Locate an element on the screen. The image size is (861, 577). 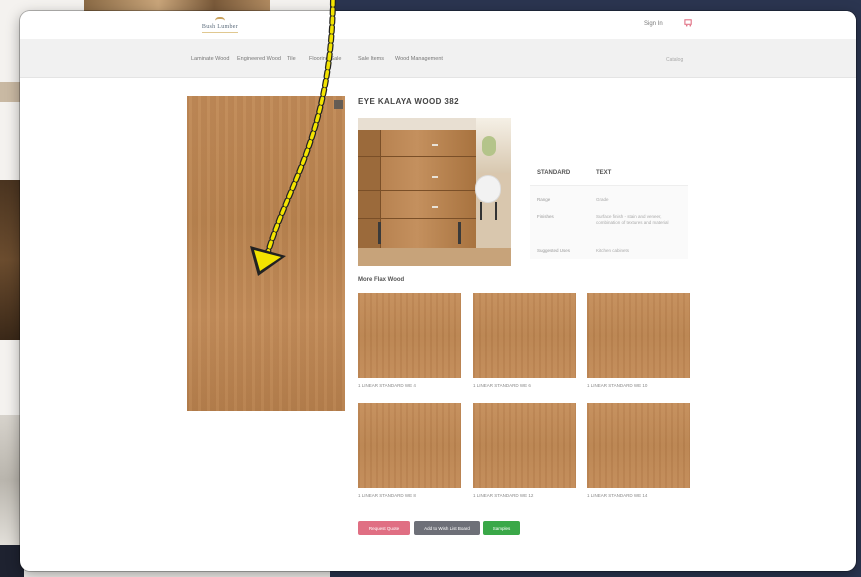
wishlist-button: Add to Wish List Board is located at coordinates (447, 528).